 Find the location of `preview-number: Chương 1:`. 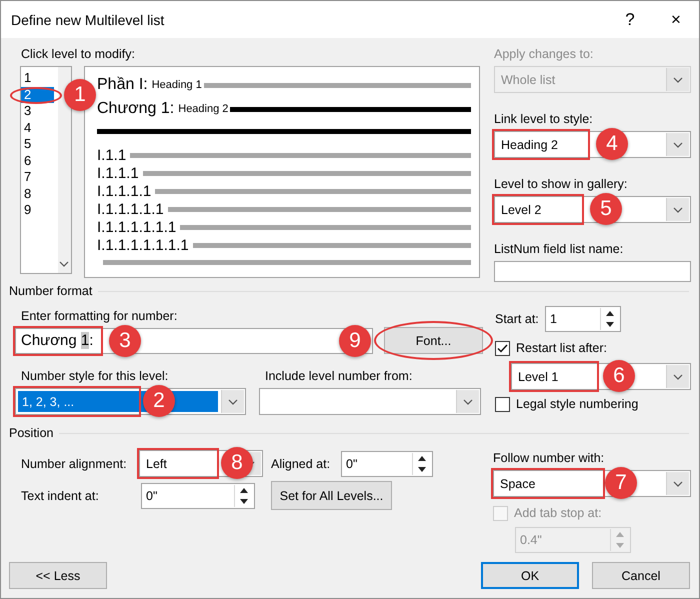

preview-number: Chương 1: is located at coordinates (135, 109).